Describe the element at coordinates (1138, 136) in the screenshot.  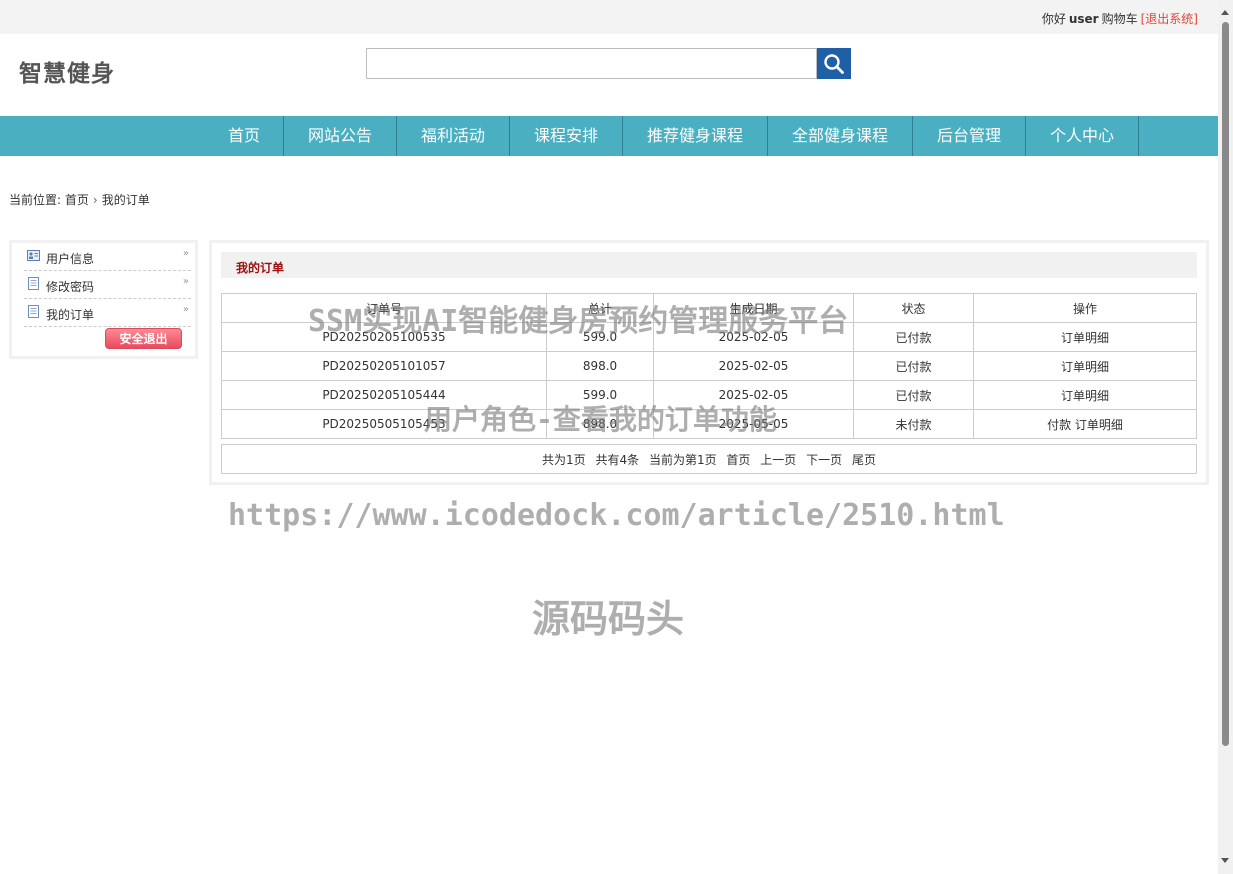
I see `nav-divider` at that location.